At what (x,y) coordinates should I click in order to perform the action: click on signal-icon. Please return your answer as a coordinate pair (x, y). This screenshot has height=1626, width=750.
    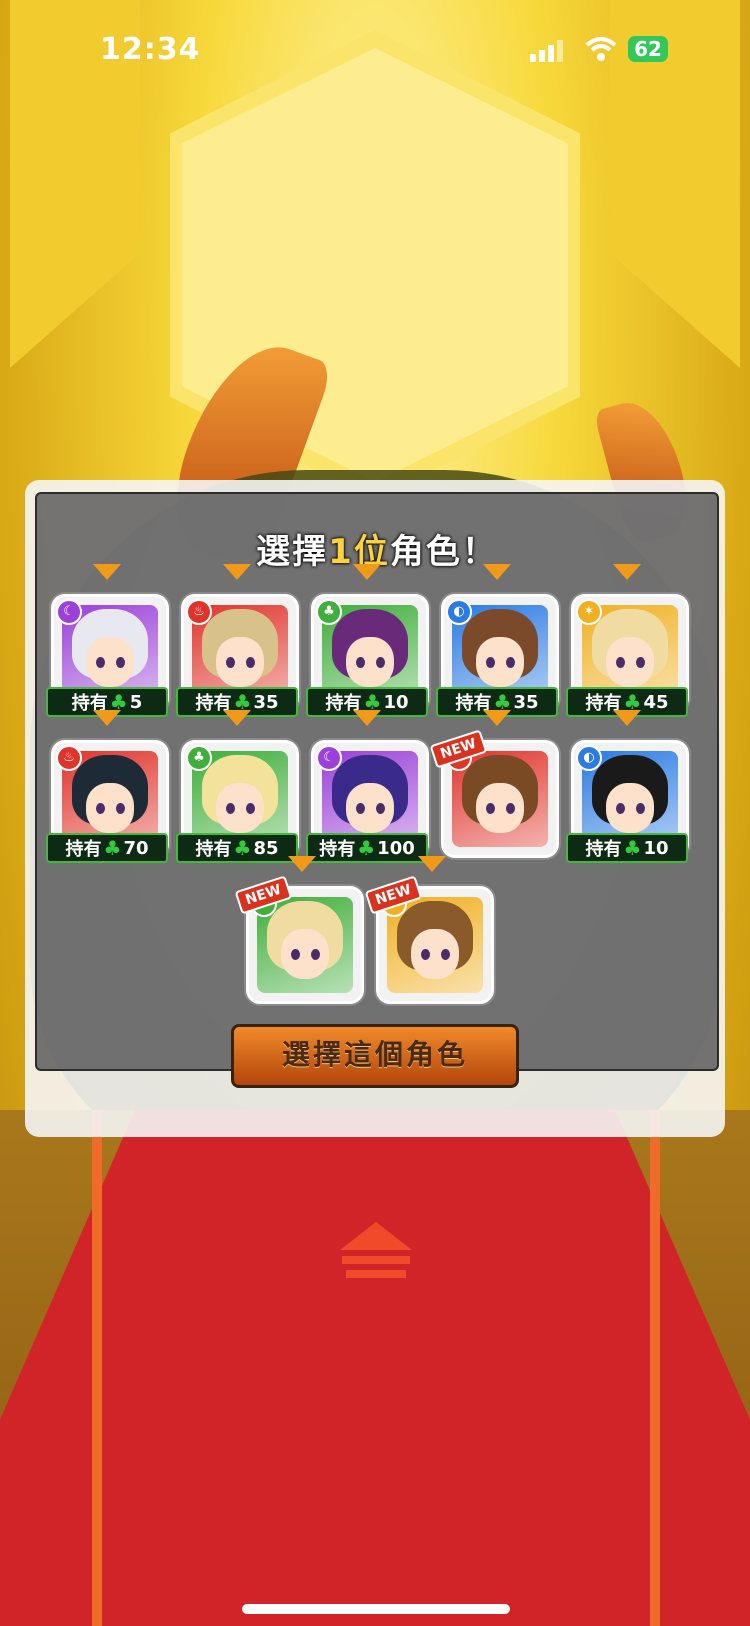
    Looking at the image, I should click on (546, 51).